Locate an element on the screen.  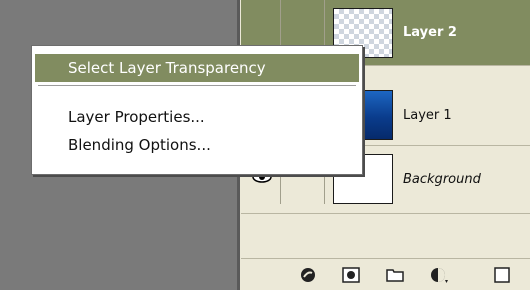
add-layer-mask-icon is located at coordinates (351, 275).